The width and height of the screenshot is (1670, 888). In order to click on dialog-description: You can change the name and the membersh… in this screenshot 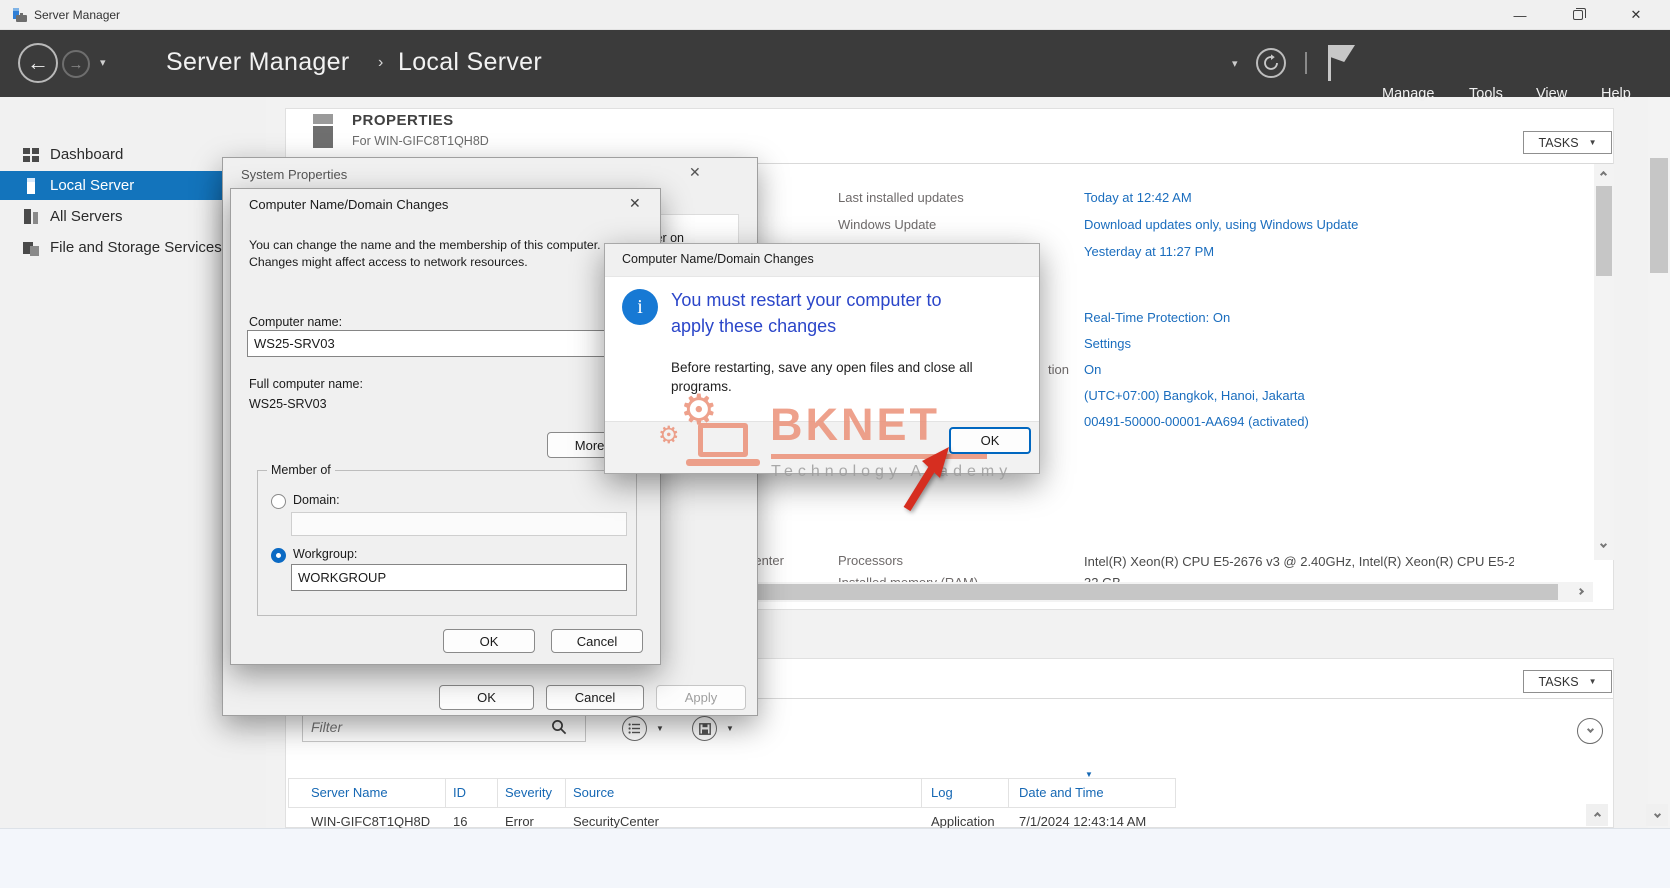, I will do `click(425, 253)`.